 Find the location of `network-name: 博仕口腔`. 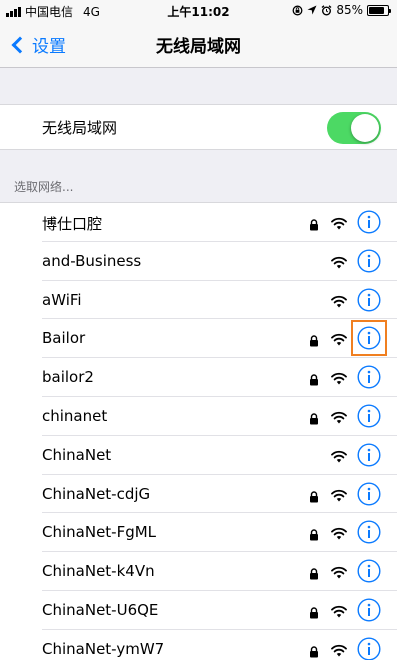

network-name: 博仕口腔 is located at coordinates (72, 224).